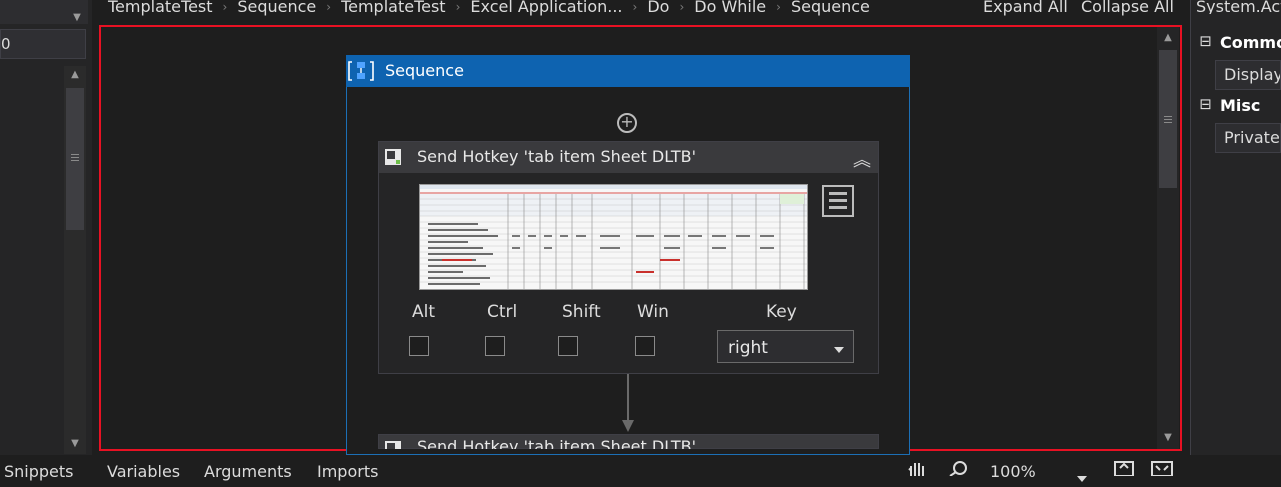 The width and height of the screenshot is (1281, 487). I want to click on category-misc: Misc, so click(1250, 105).